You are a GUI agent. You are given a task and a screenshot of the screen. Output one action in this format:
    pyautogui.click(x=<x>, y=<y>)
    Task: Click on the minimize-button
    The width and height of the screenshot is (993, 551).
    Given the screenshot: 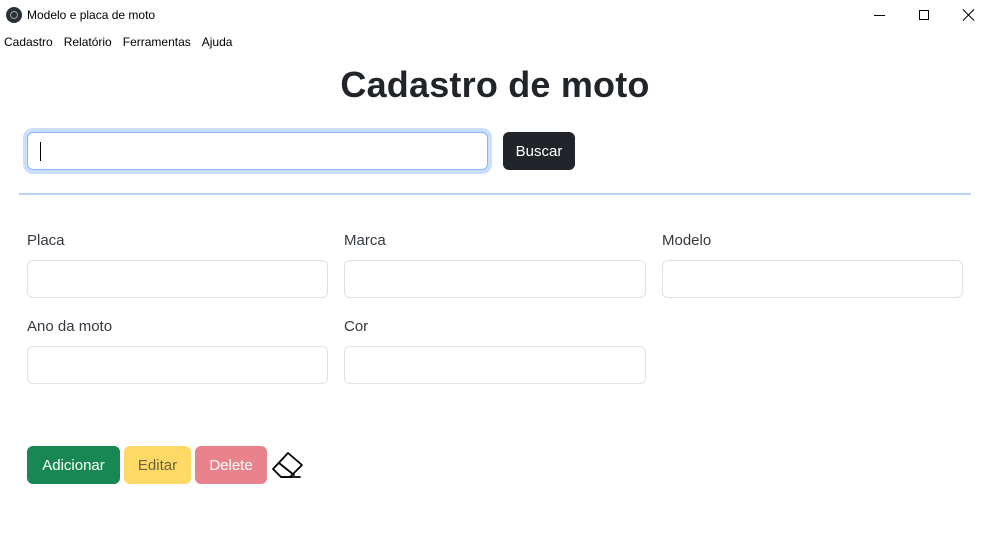 What is the action you would take?
    pyautogui.click(x=879, y=15)
    